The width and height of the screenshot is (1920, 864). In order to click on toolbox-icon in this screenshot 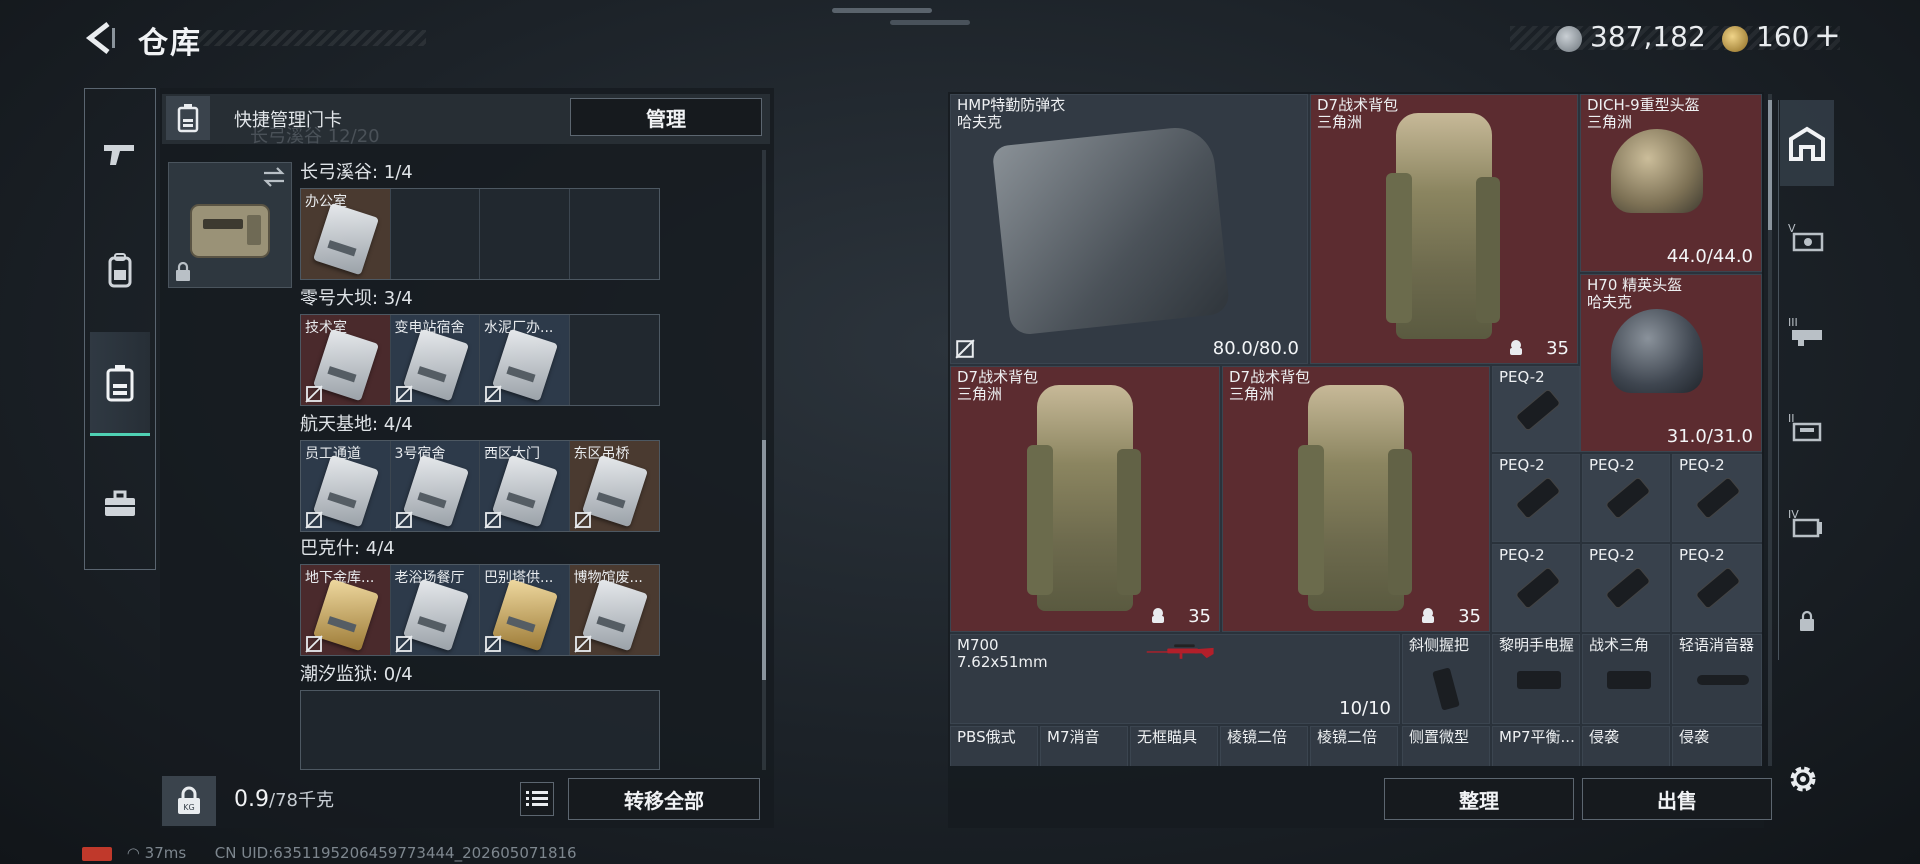, I will do `click(120, 503)`.